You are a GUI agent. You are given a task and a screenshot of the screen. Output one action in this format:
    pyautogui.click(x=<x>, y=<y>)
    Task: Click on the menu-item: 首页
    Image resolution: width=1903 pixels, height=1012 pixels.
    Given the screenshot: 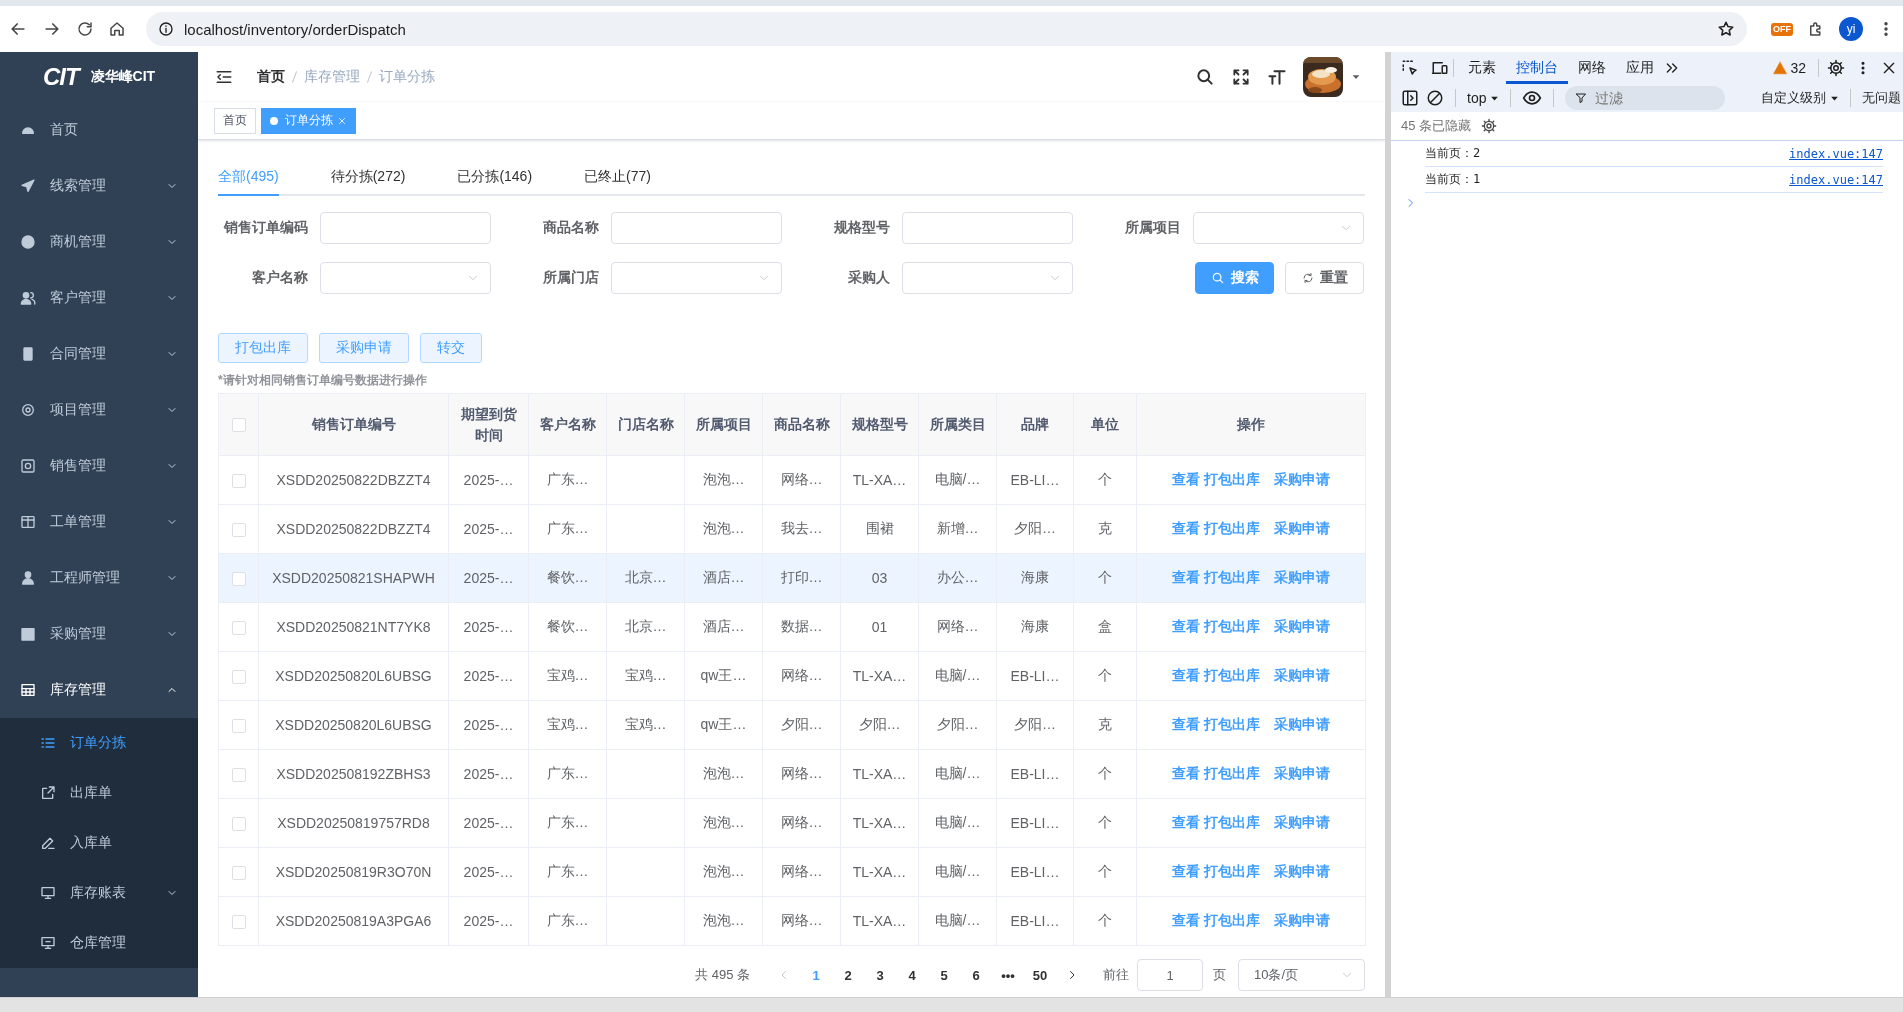 What is the action you would take?
    pyautogui.click(x=99, y=130)
    